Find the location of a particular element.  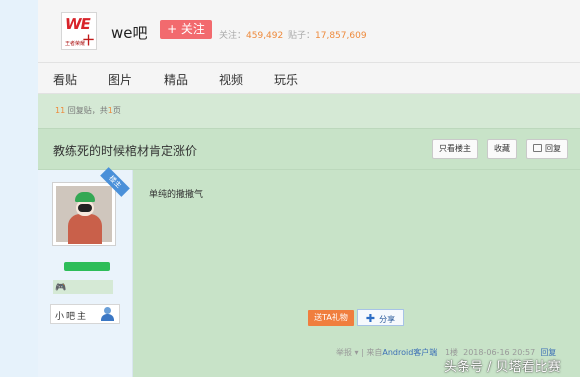

report-link: 举报 is located at coordinates (344, 352).